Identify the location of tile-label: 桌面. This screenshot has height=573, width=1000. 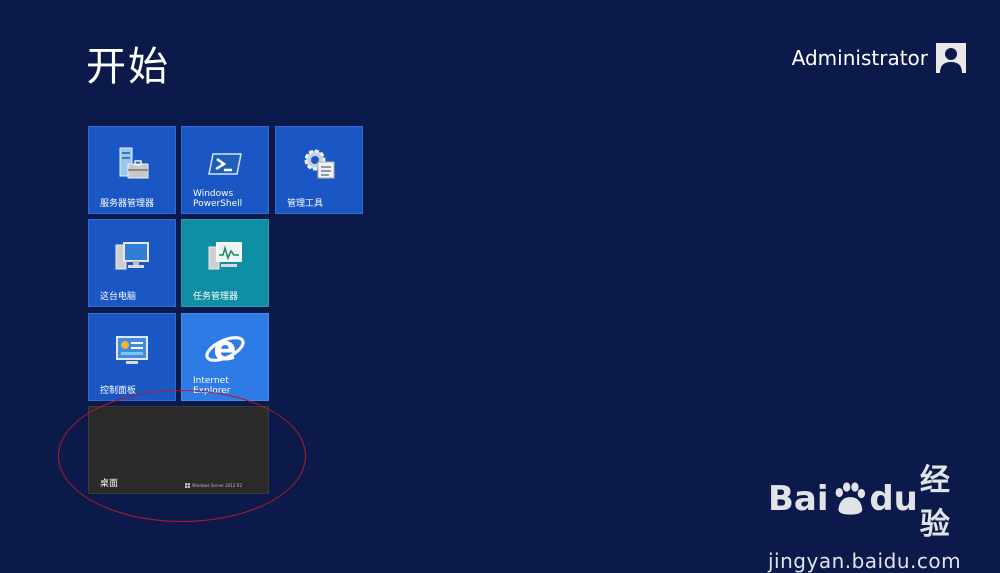
(109, 484).